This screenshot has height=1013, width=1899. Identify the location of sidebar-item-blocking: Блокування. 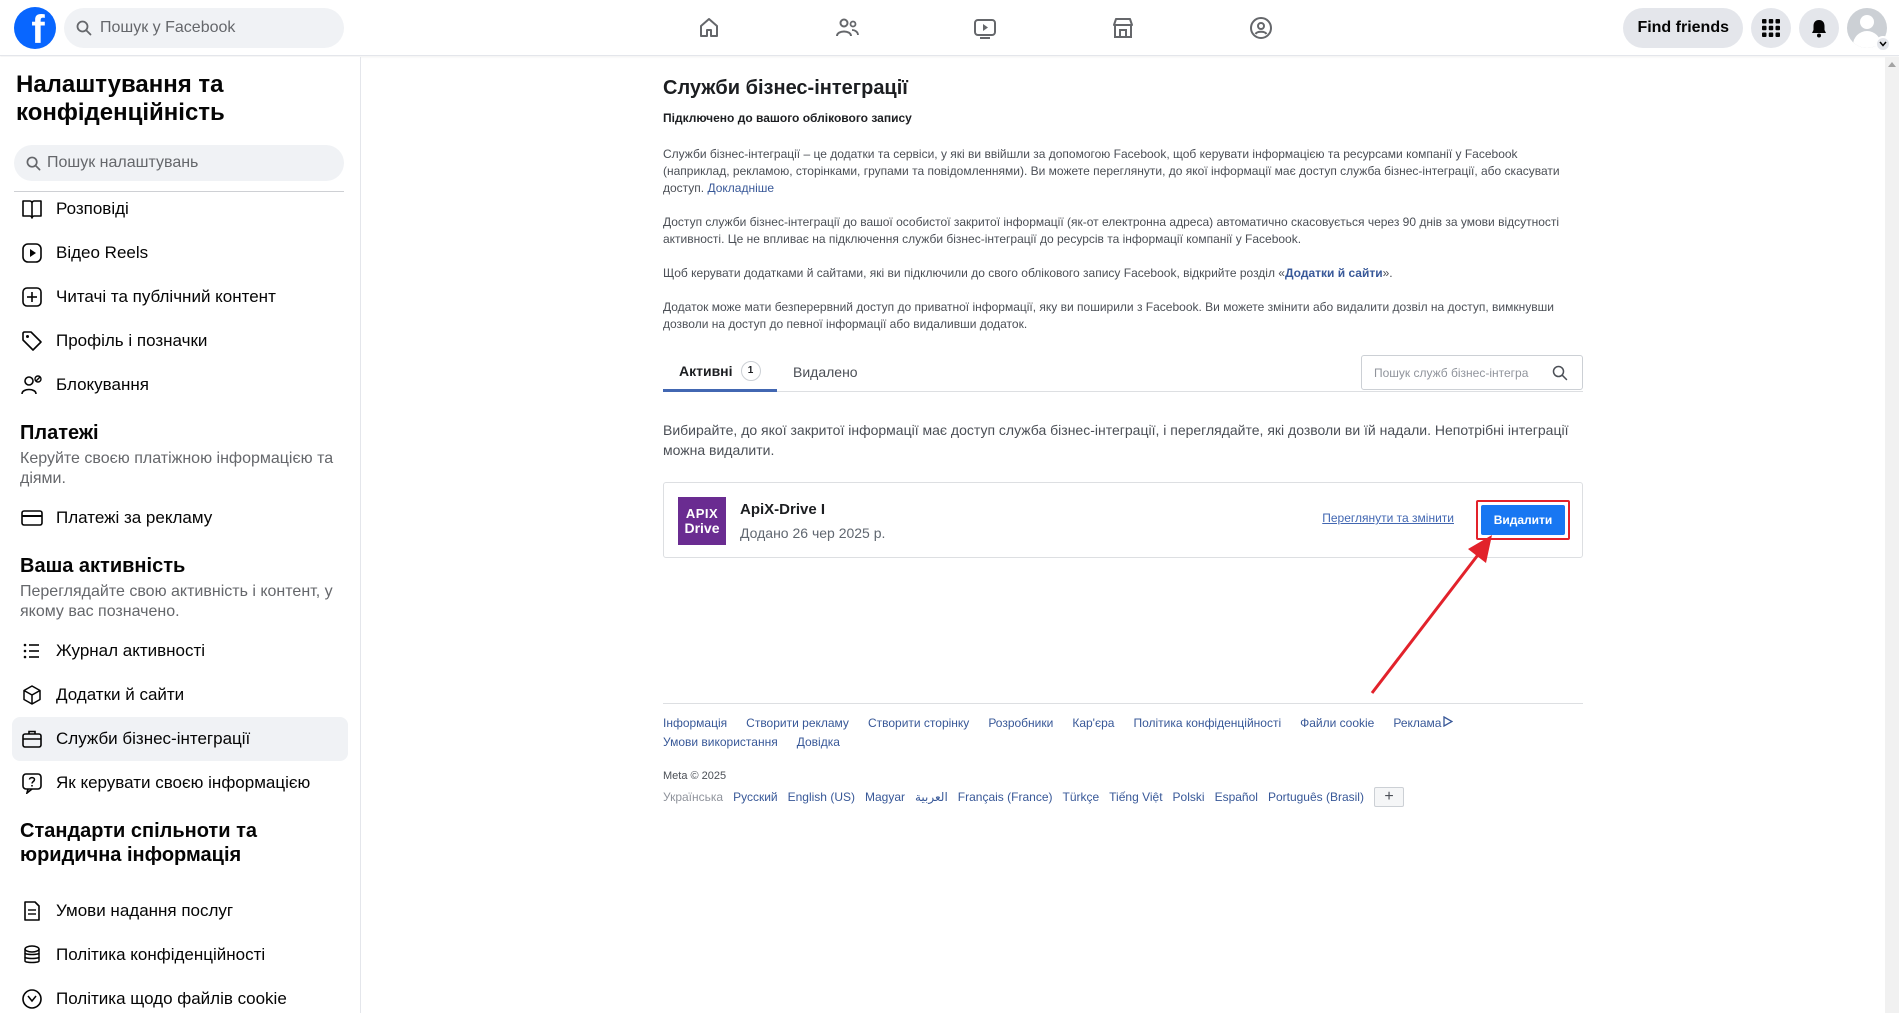
(180, 385).